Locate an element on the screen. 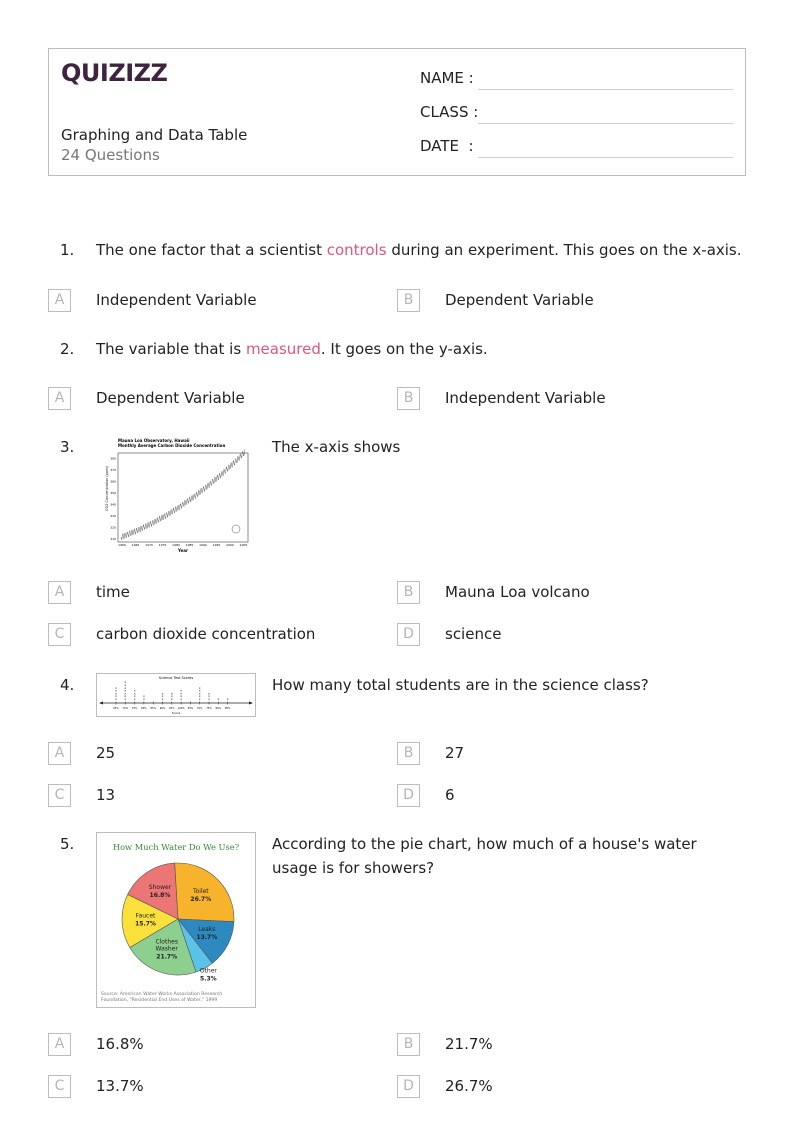 The height and width of the screenshot is (1123, 794). pie-slice-value: 15.7% is located at coordinates (145, 923).